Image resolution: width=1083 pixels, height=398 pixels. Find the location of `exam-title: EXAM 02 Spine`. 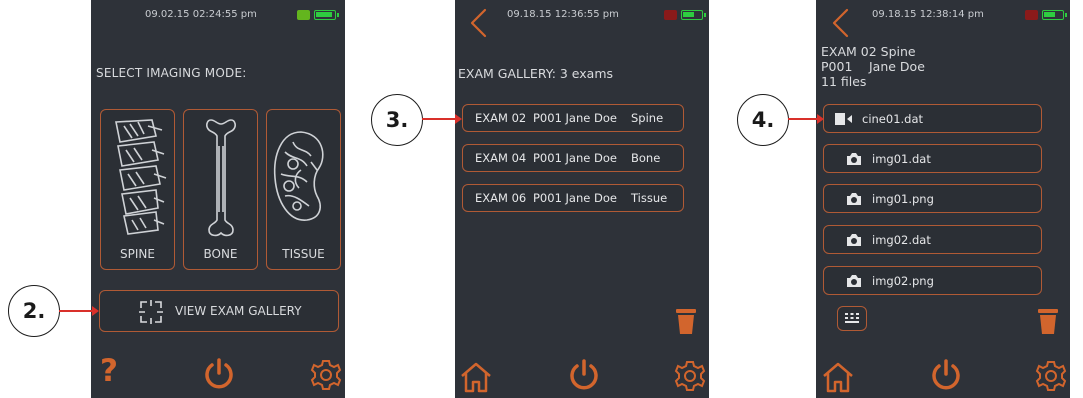

exam-title: EXAM 02 Spine is located at coordinates (868, 51).